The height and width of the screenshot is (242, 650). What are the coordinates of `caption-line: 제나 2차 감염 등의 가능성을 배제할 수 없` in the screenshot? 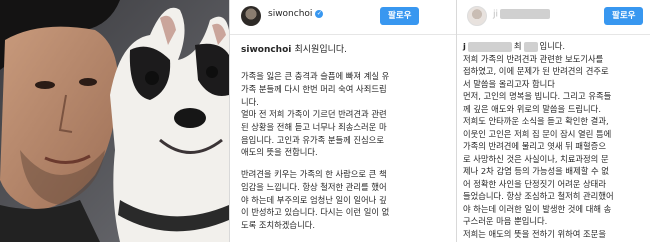 It's located at (536, 171).